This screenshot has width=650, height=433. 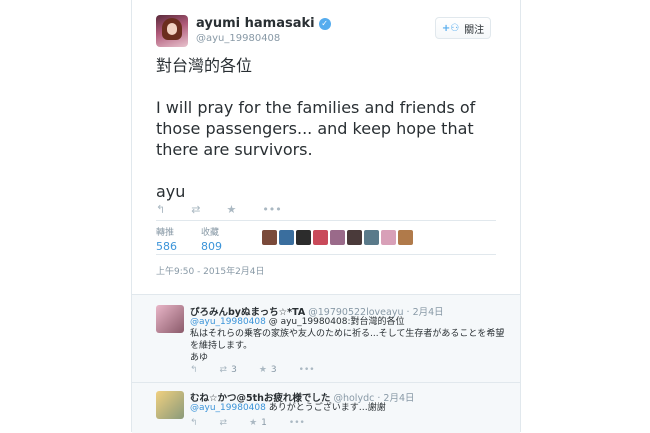 What do you see at coordinates (252, 370) in the screenshot?
I see `reply-actions: ↰ ⇄ 3 ★ 3 •••` at bounding box center [252, 370].